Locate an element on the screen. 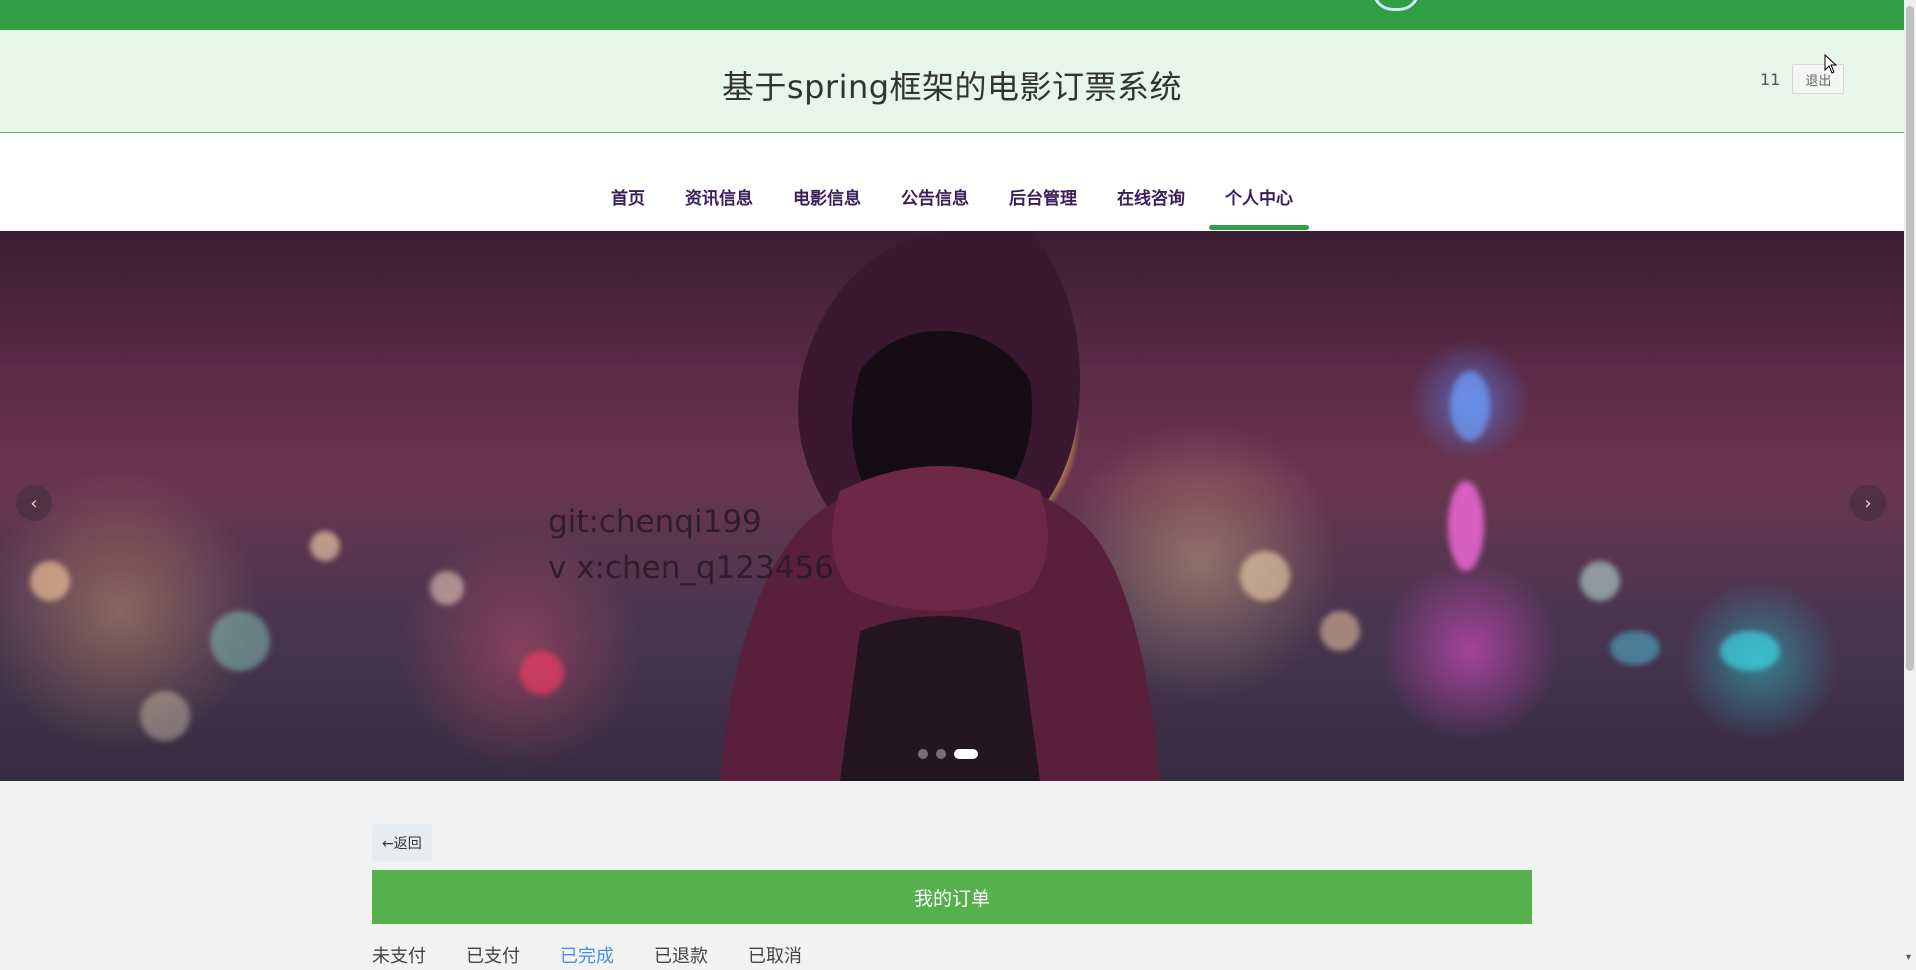 The height and width of the screenshot is (970, 1916). carousel-next-button: › is located at coordinates (1868, 503).